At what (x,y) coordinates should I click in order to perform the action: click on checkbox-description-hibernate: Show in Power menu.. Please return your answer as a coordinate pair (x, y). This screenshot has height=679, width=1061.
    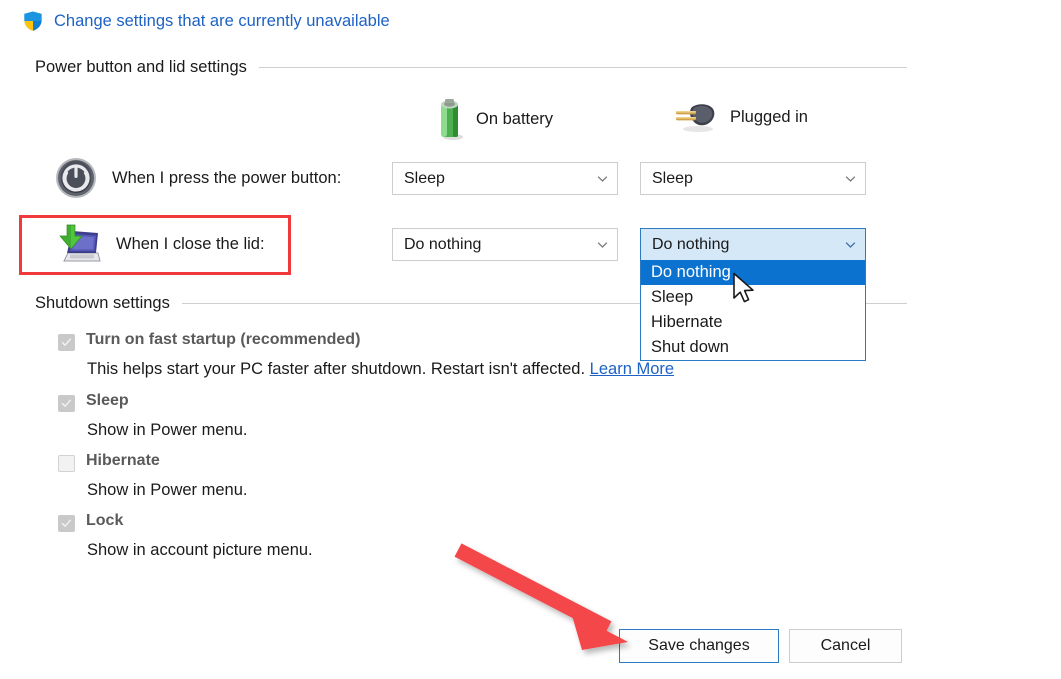
    Looking at the image, I should click on (167, 490).